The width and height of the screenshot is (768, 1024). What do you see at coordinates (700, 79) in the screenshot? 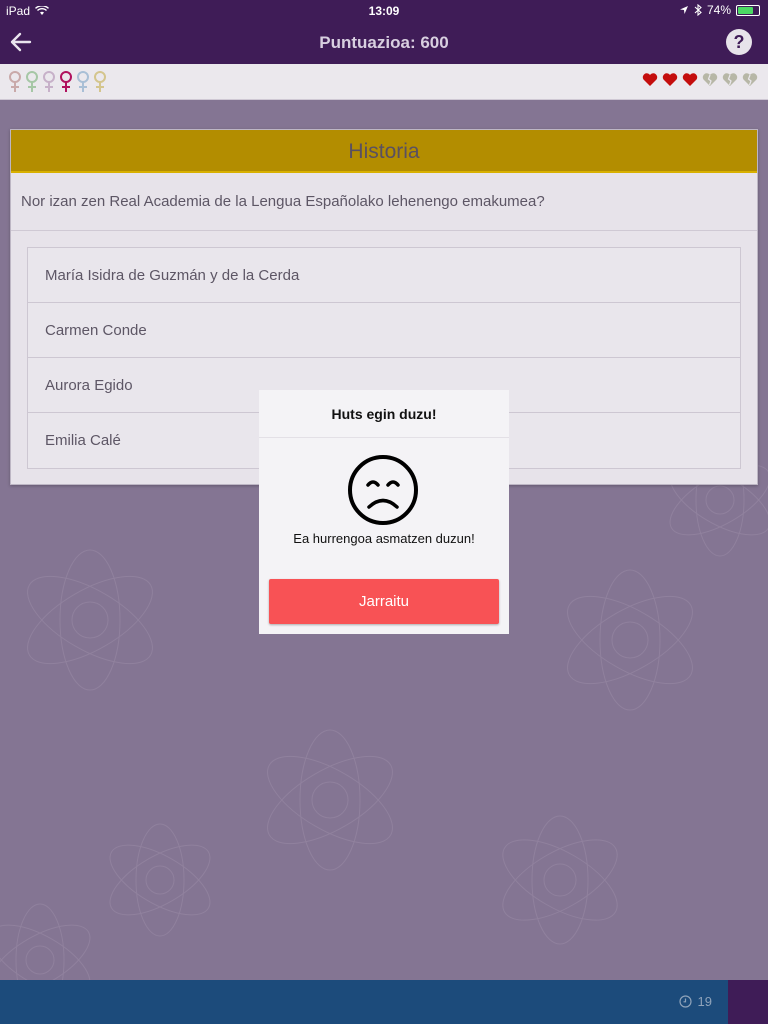
I see `lives-hearts` at bounding box center [700, 79].